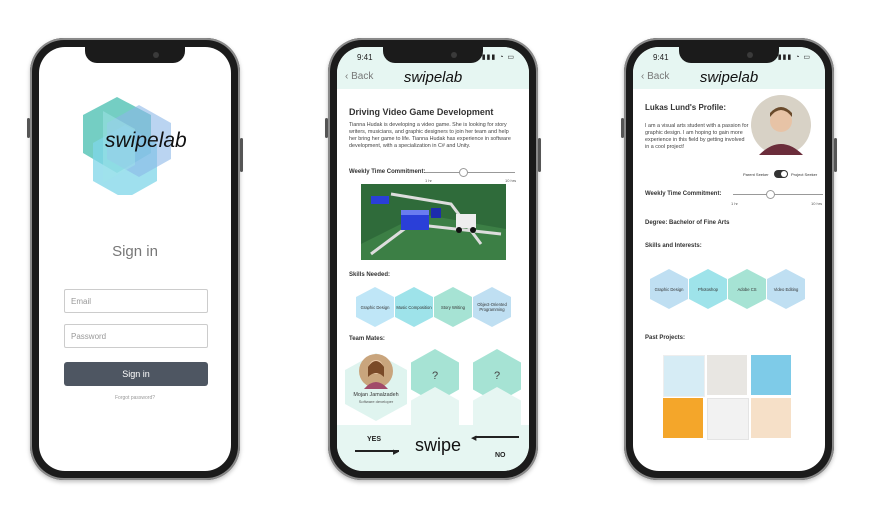 This screenshot has height=505, width=883. I want to click on skill-badge: Music Composition, so click(414, 307).